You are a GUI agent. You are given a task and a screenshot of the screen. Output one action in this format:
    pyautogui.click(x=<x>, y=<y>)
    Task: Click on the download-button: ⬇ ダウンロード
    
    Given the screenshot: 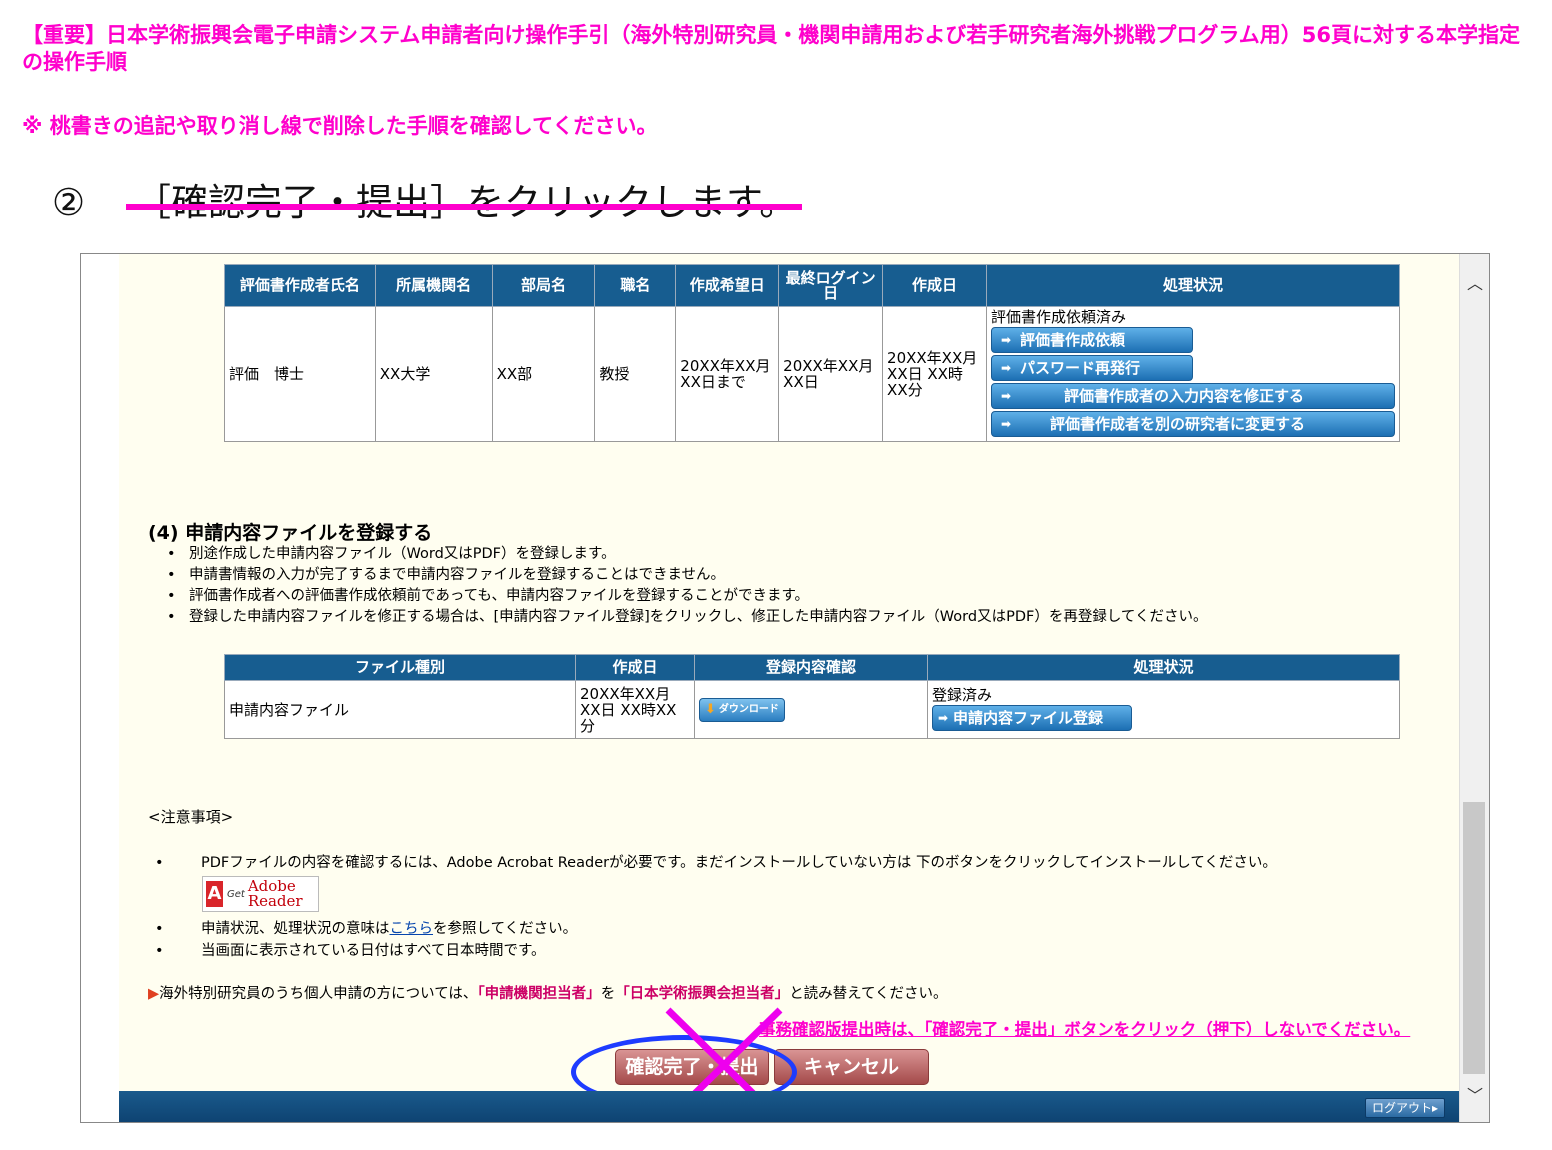 What is the action you would take?
    pyautogui.click(x=742, y=709)
    